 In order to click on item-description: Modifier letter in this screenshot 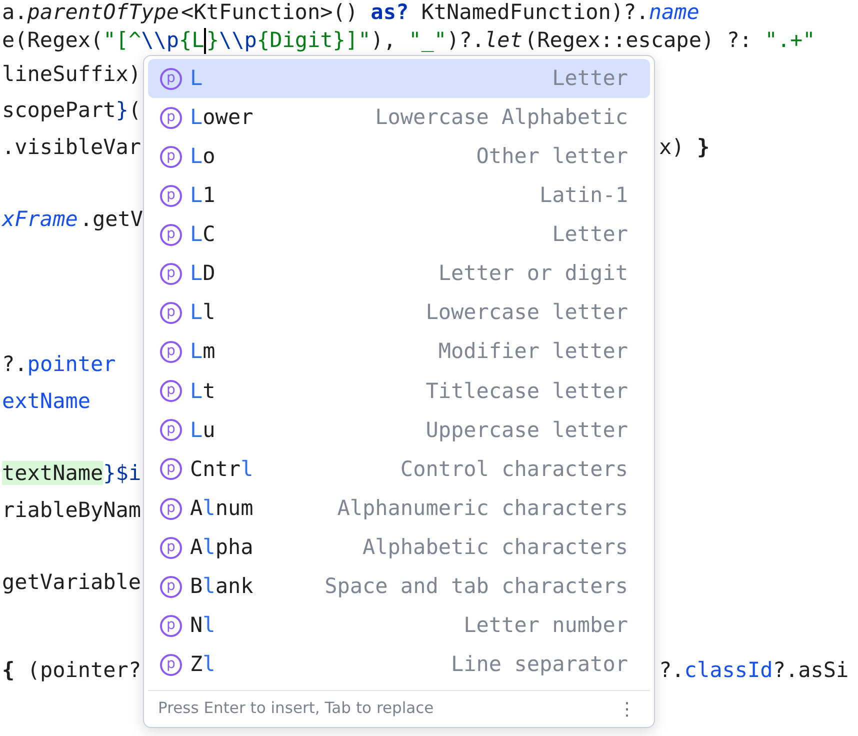, I will do `click(533, 352)`.